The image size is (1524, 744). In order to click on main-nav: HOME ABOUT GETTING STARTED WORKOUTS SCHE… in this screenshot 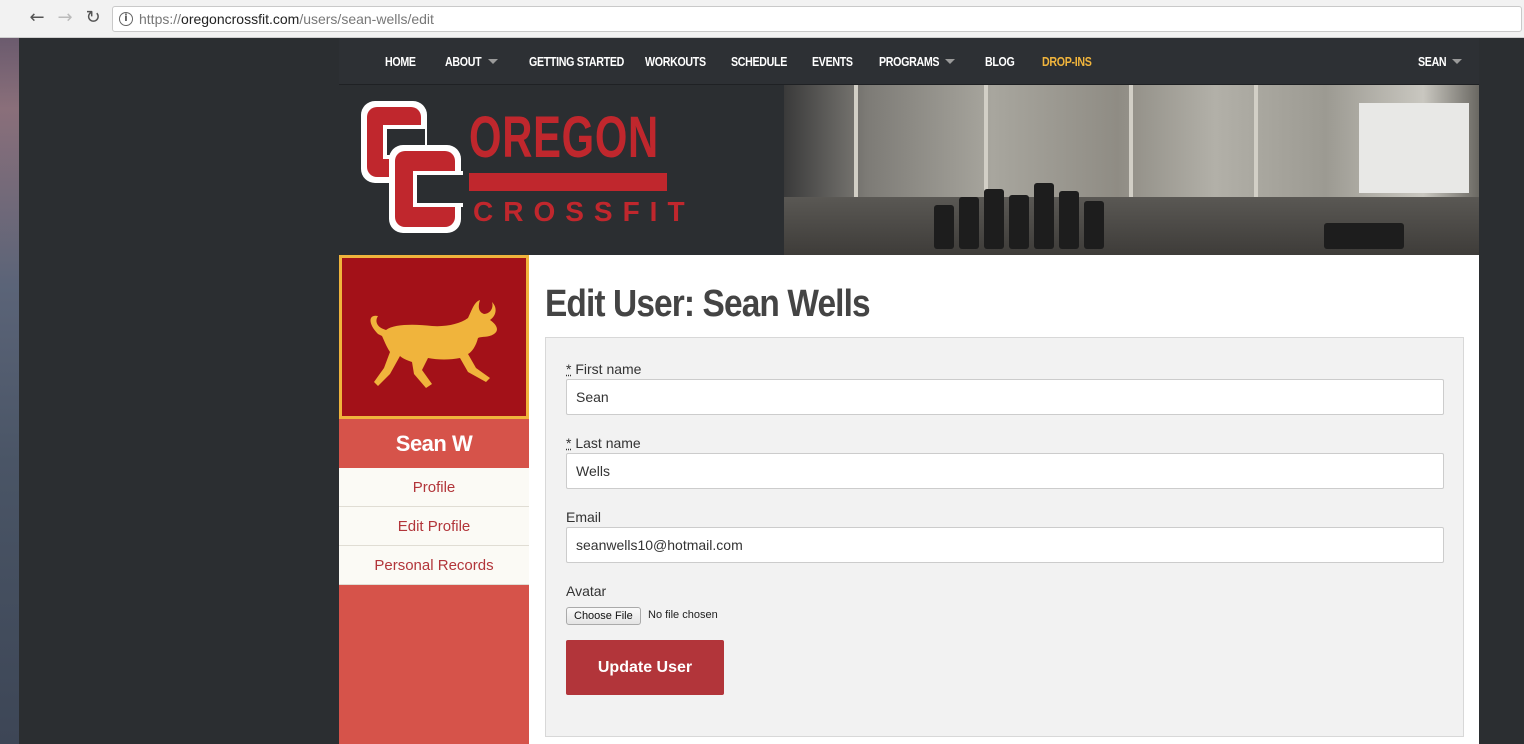, I will do `click(909, 61)`.